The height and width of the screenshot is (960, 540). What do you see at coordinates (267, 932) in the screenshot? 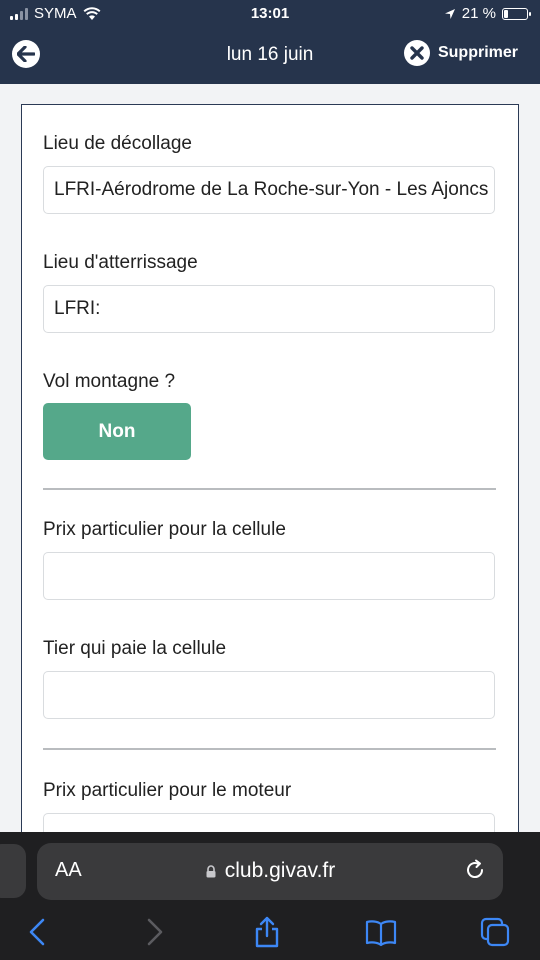
I see `share-icon` at bounding box center [267, 932].